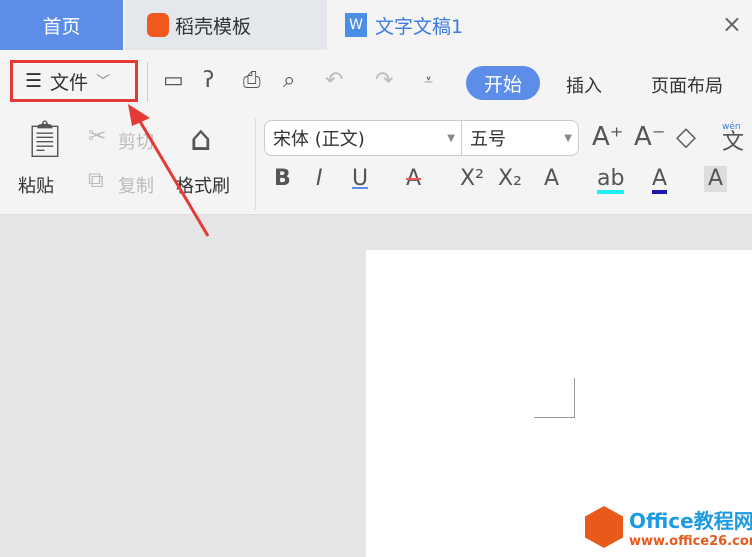 The height and width of the screenshot is (557, 752). What do you see at coordinates (690, 521) in the screenshot?
I see `logo-name: Office教程网` at bounding box center [690, 521].